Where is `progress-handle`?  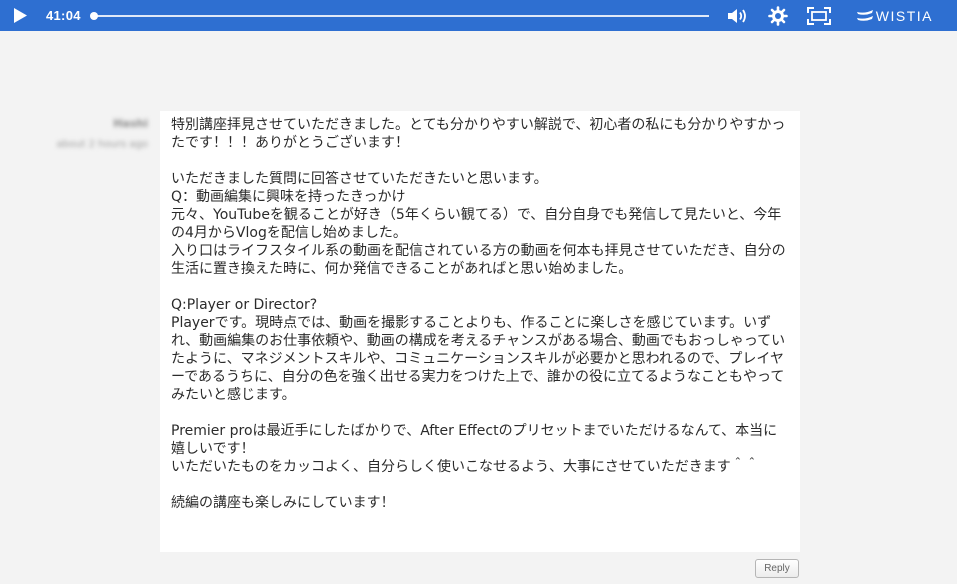
progress-handle is located at coordinates (93, 15).